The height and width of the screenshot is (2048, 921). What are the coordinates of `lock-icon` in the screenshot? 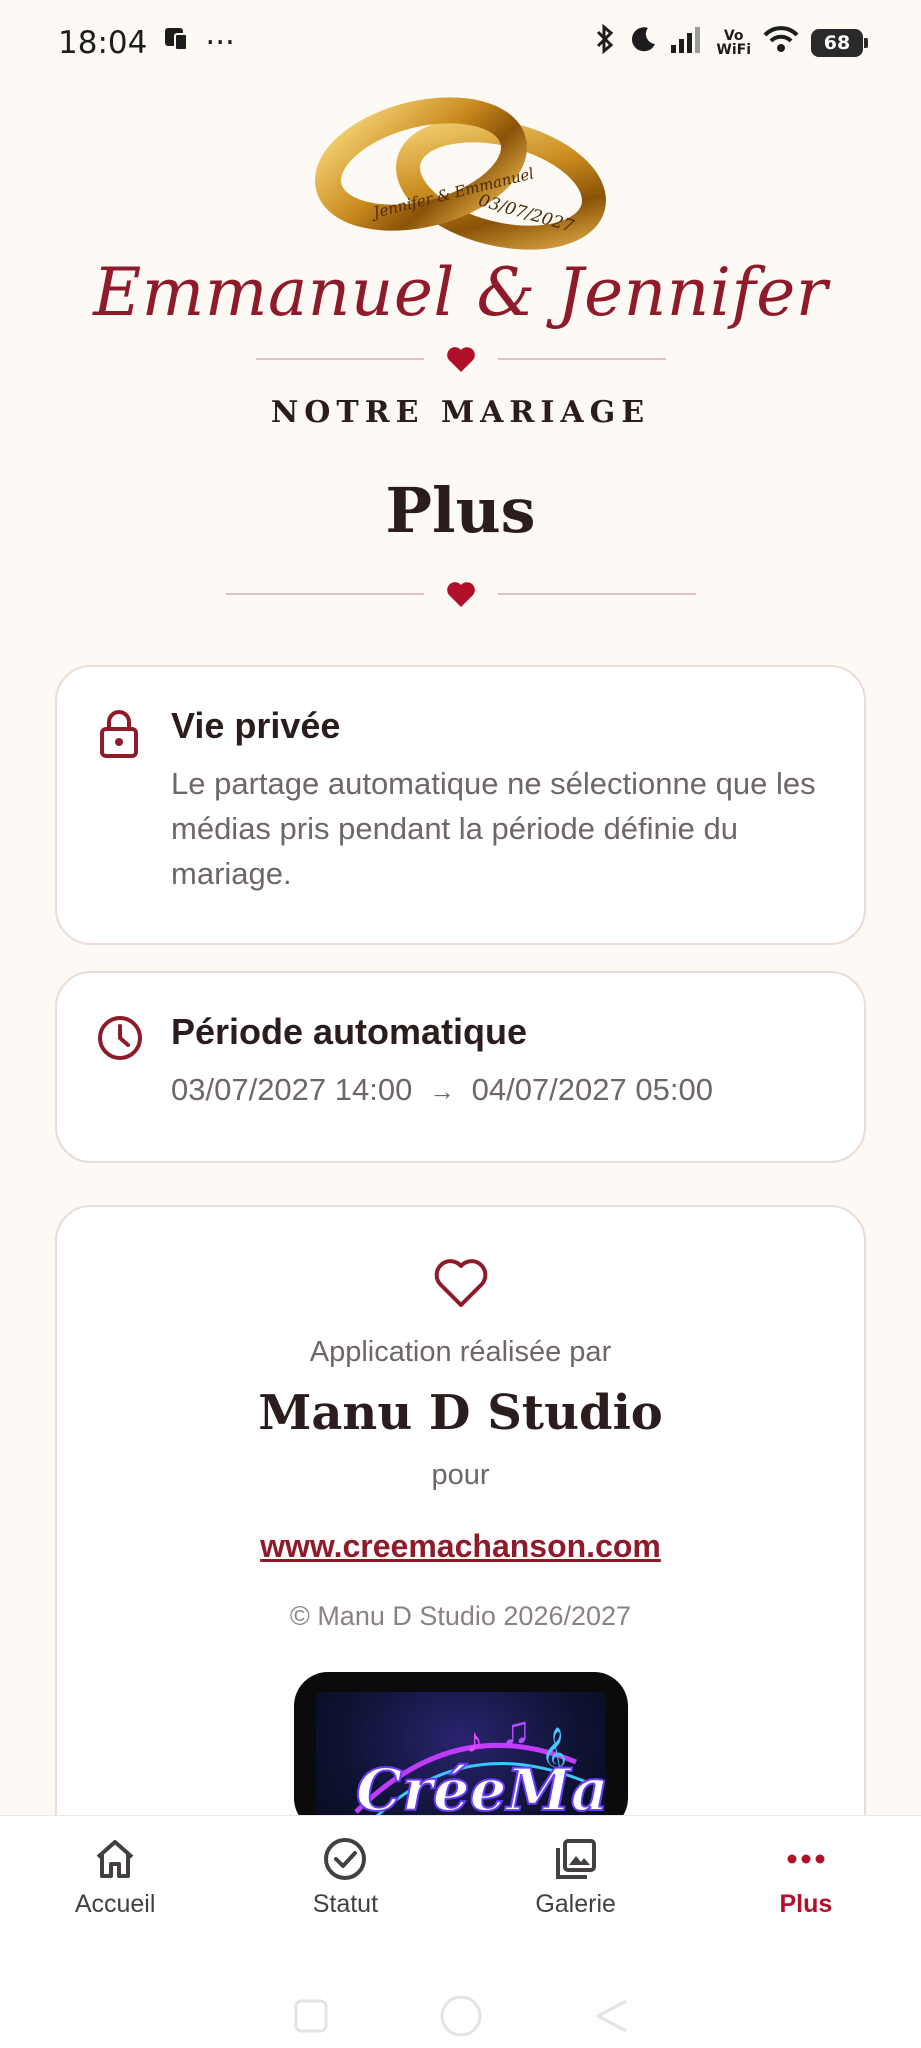 It's located at (119, 826).